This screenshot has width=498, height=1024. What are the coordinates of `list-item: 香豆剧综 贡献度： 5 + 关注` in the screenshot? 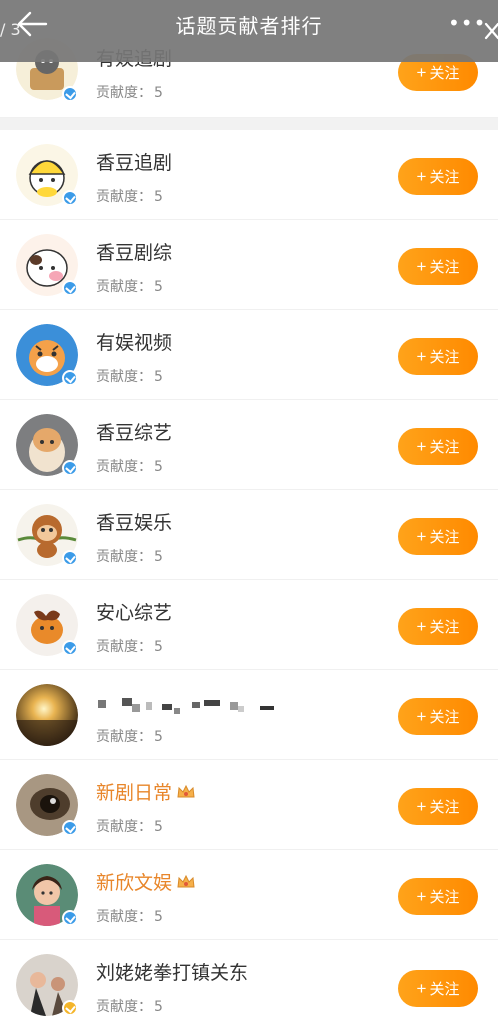 It's located at (249, 265).